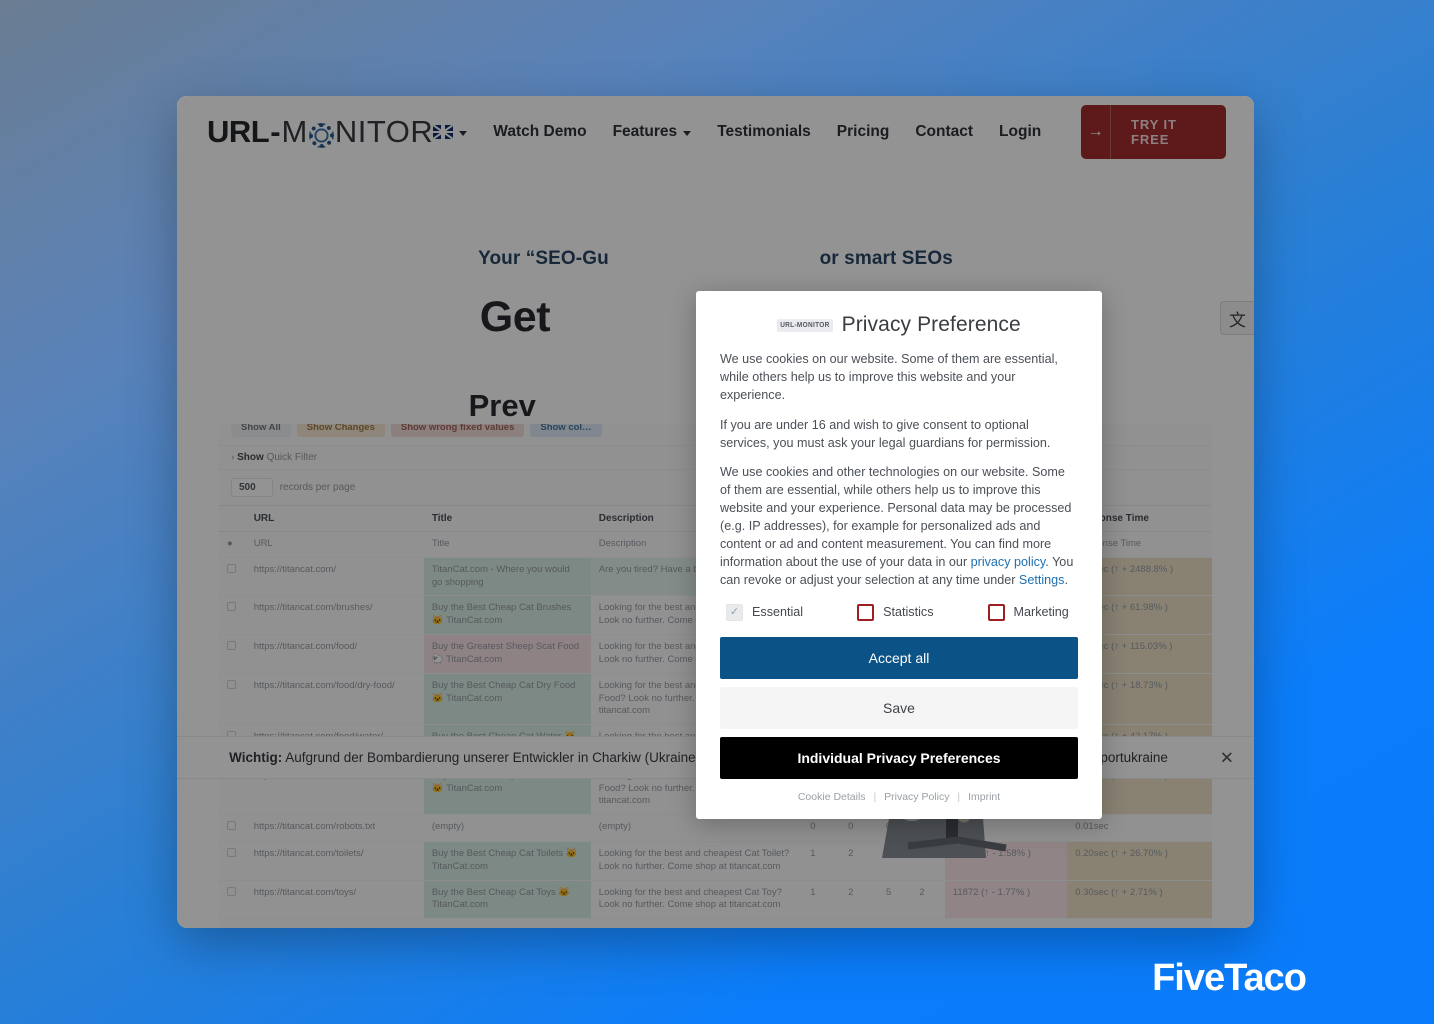 The height and width of the screenshot is (1024, 1434). What do you see at coordinates (1095, 132) in the screenshot?
I see `arrow-right-icon: →` at bounding box center [1095, 132].